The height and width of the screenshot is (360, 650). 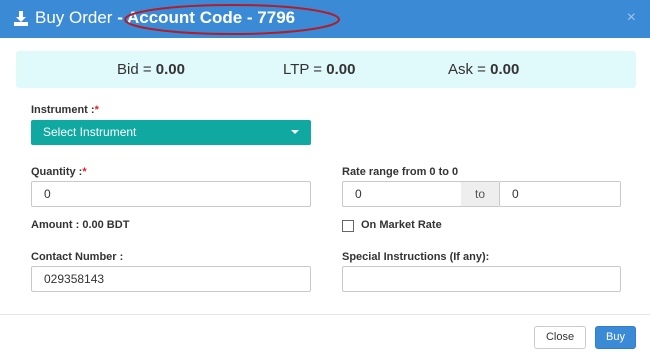 I want to click on footer-divider, so click(x=325, y=314).